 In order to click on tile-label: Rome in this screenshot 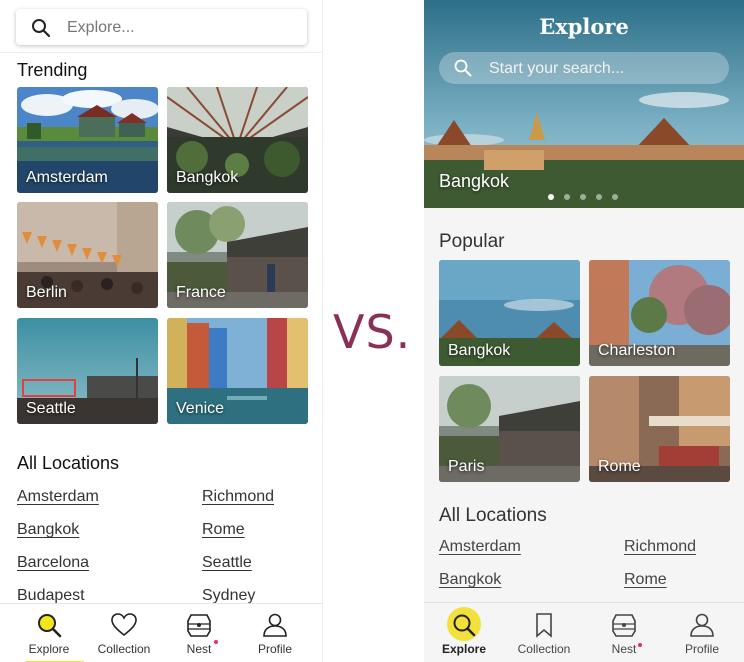, I will do `click(619, 466)`.